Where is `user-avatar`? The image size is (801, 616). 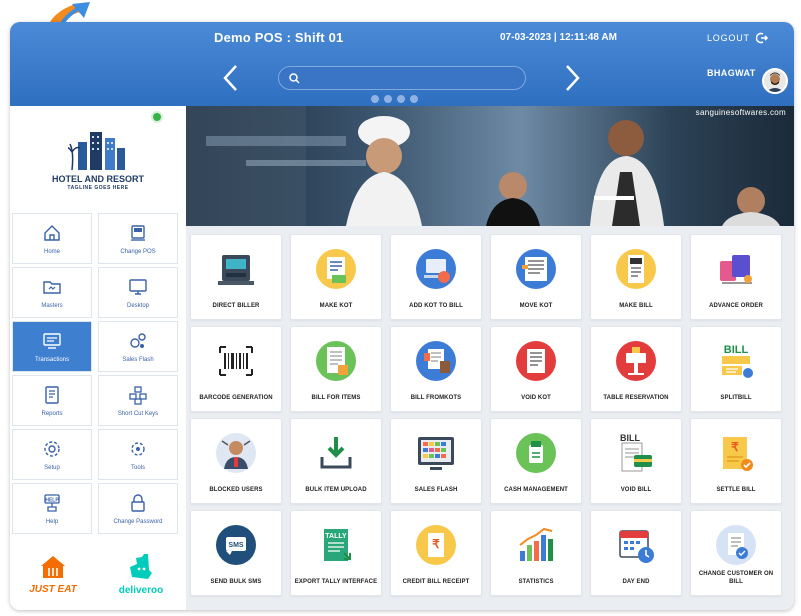 user-avatar is located at coordinates (775, 81).